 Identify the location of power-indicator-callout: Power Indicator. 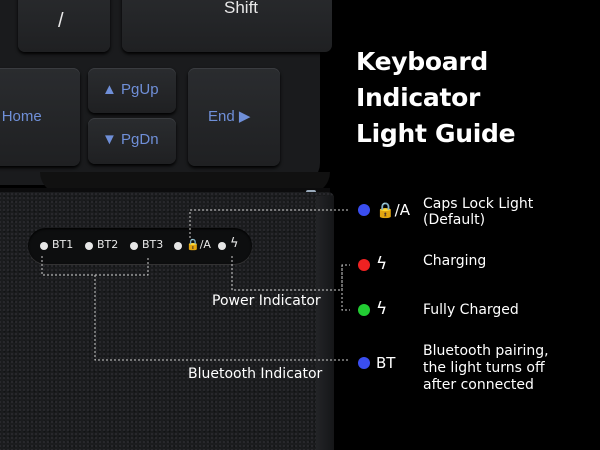
(266, 301).